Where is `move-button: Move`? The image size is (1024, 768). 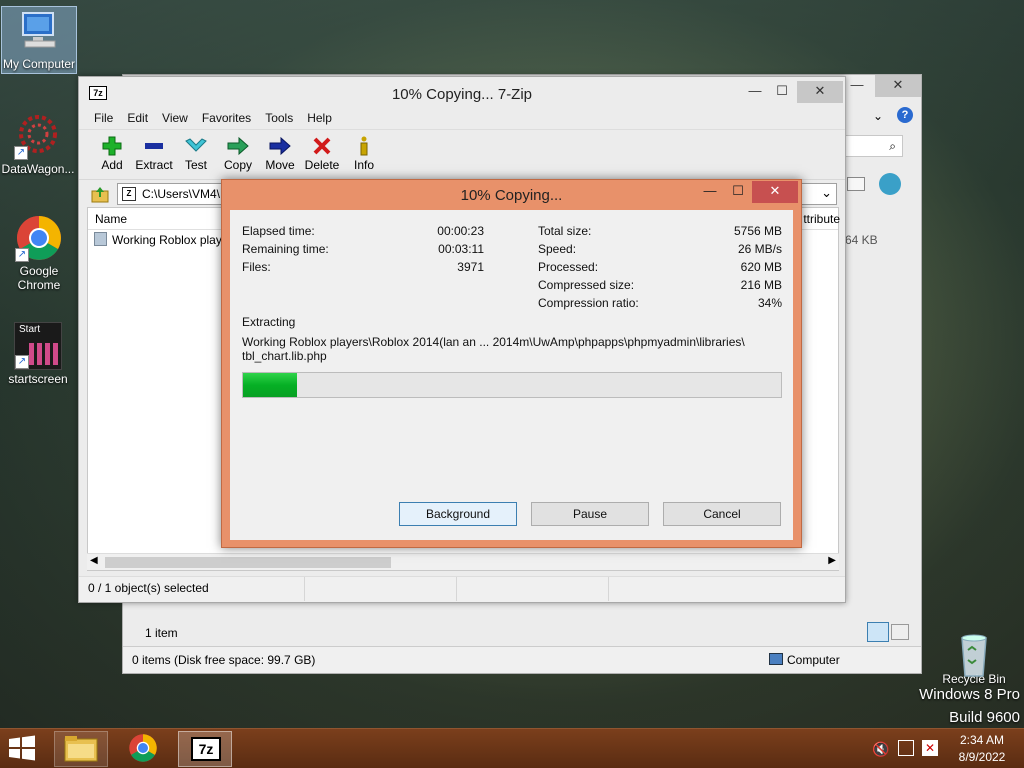 move-button: Move is located at coordinates (280, 154).